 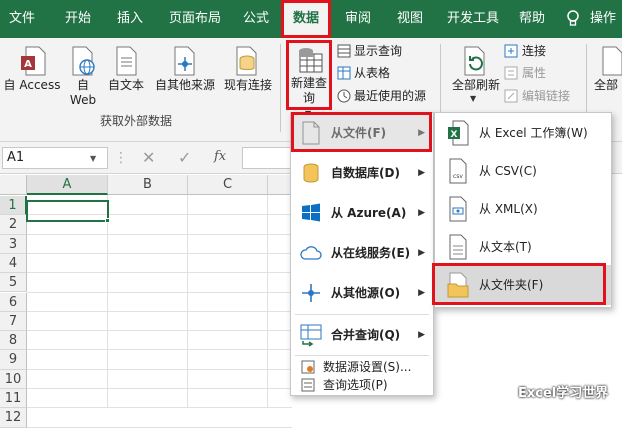 I want to click on refresh-all-icon, so click(x=476, y=61).